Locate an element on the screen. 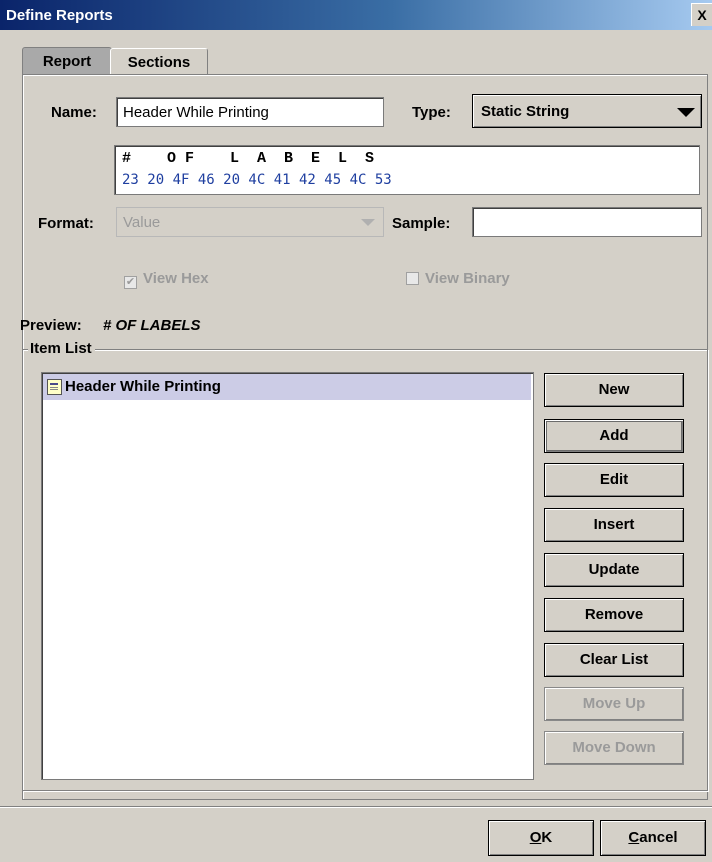 Image resolution: width=712 pixels, height=862 pixels. sample-label: Sample: is located at coordinates (421, 223).